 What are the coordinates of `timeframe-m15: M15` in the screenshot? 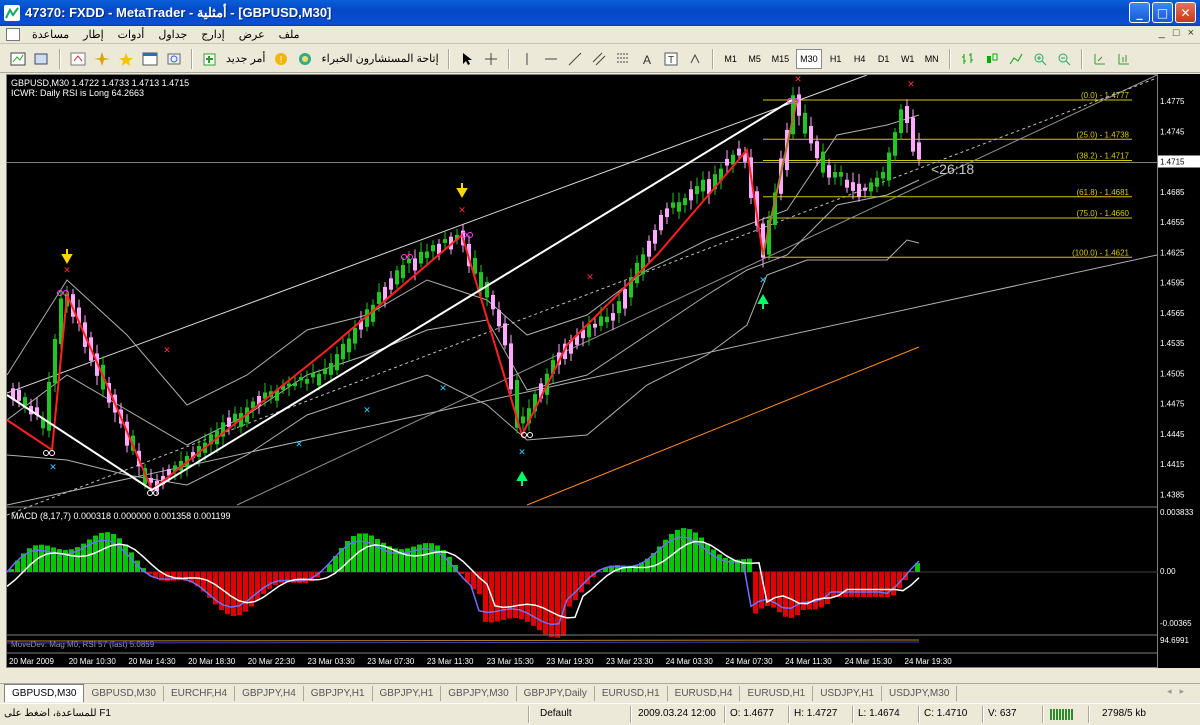 It's located at (781, 59).